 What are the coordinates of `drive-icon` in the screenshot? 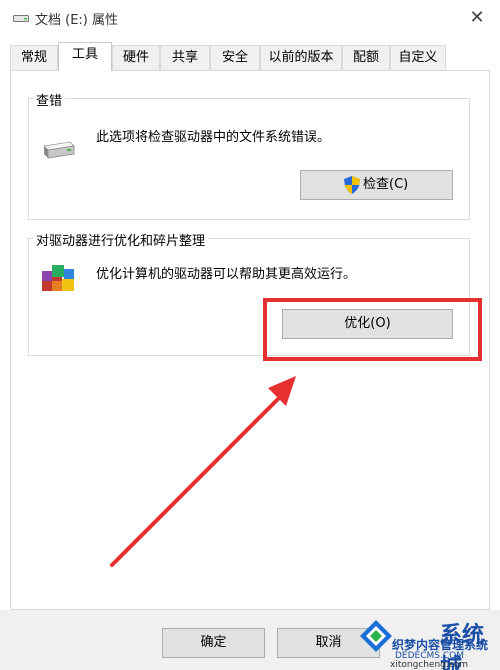 It's located at (21, 18).